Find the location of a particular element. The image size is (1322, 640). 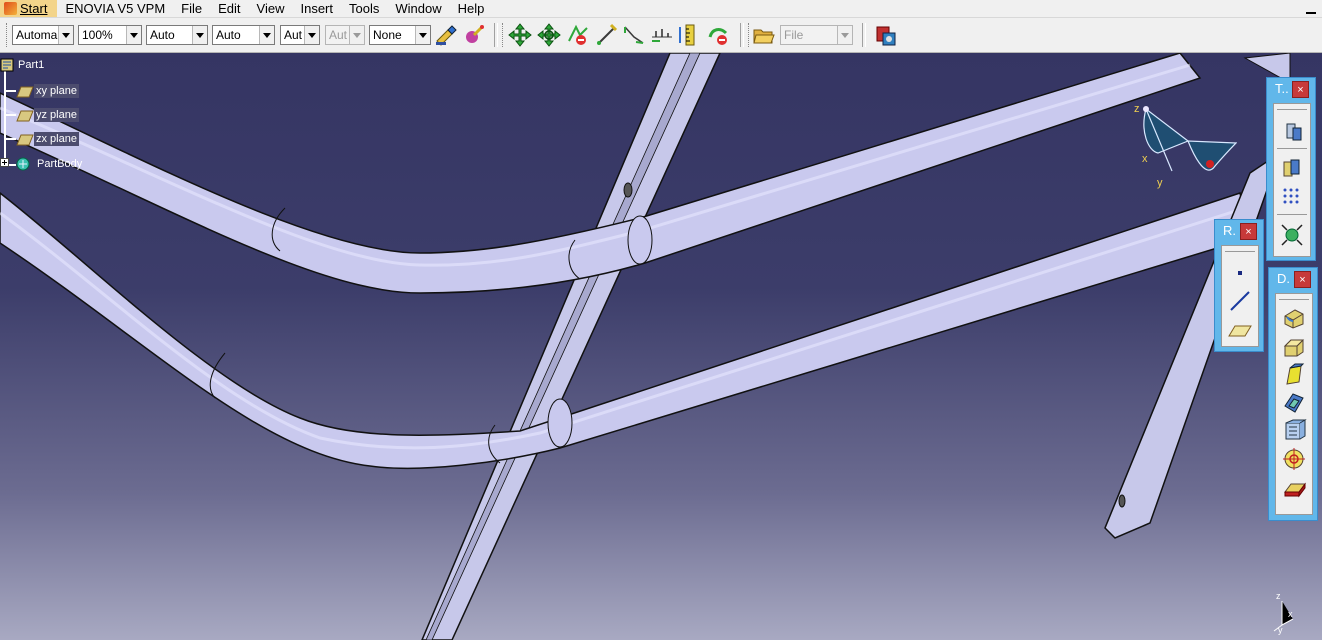

line-icon is located at coordinates (1240, 301).